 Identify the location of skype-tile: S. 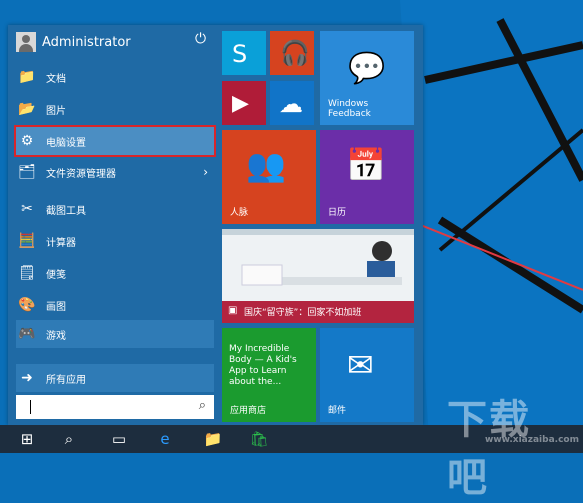
(244, 53).